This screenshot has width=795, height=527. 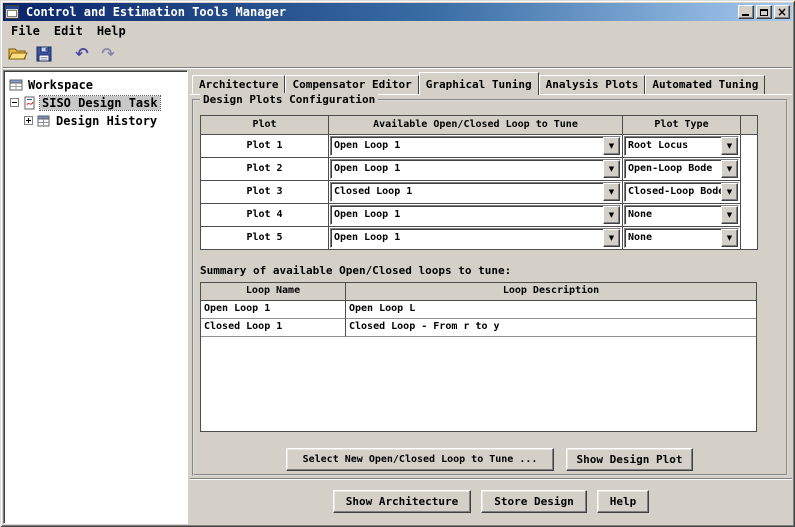 What do you see at coordinates (273, 328) in the screenshot?
I see `loop-name-cell: Closed Loop 1` at bounding box center [273, 328].